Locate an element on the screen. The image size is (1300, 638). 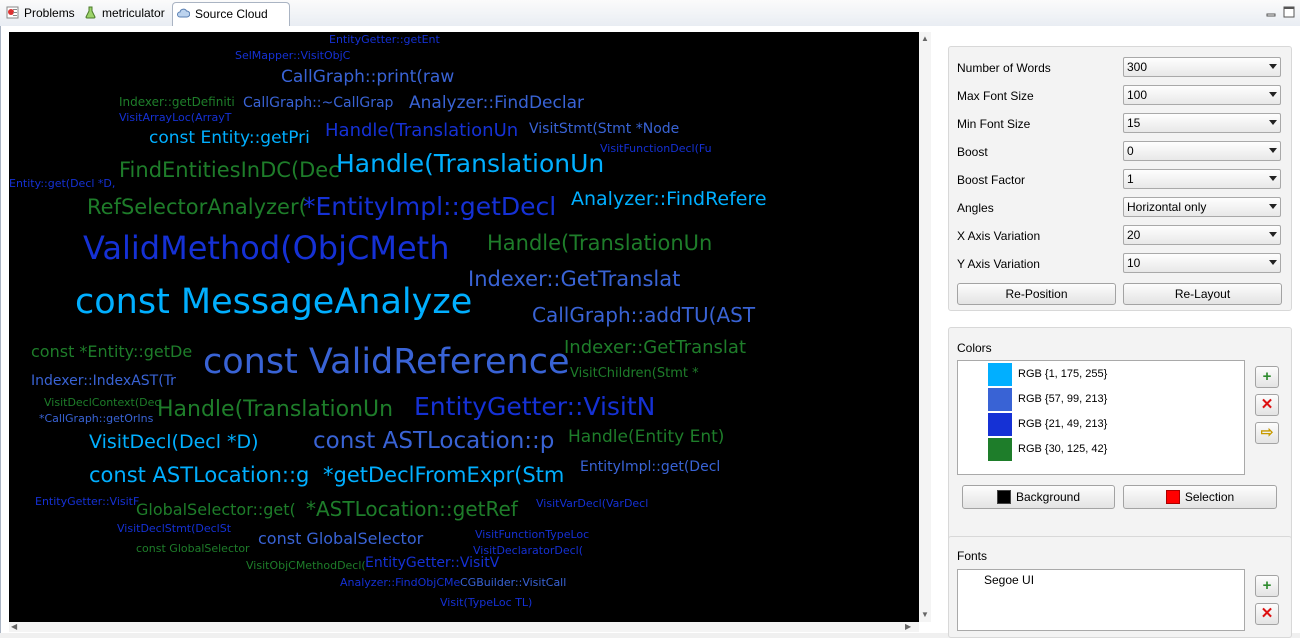
cloud-word: const *Entity::getDe is located at coordinates (111, 352).